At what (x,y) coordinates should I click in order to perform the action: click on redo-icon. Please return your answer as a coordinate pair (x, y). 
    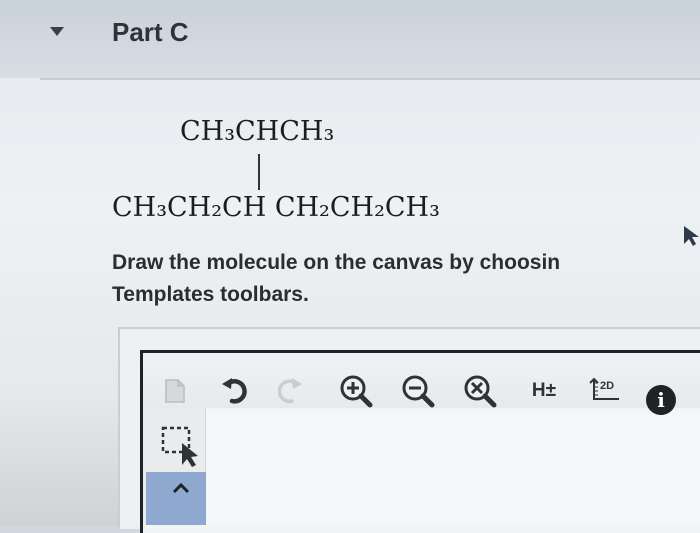
    Looking at the image, I should click on (290, 391).